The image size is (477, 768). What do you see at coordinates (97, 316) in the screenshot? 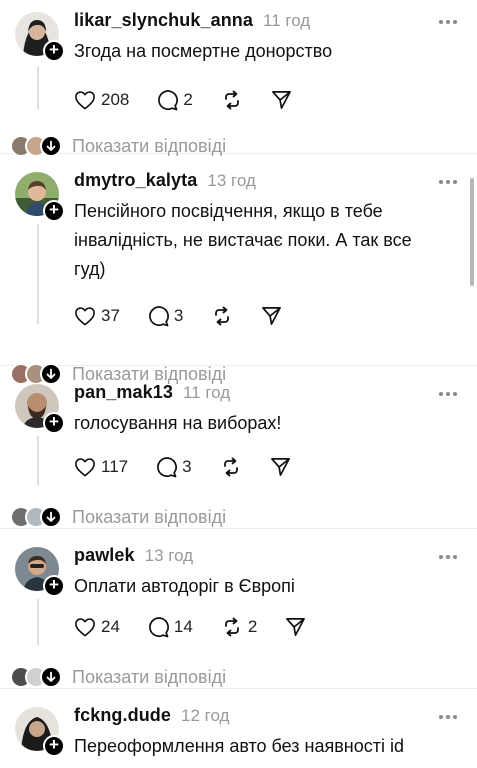
I see `like-button: 37` at bounding box center [97, 316].